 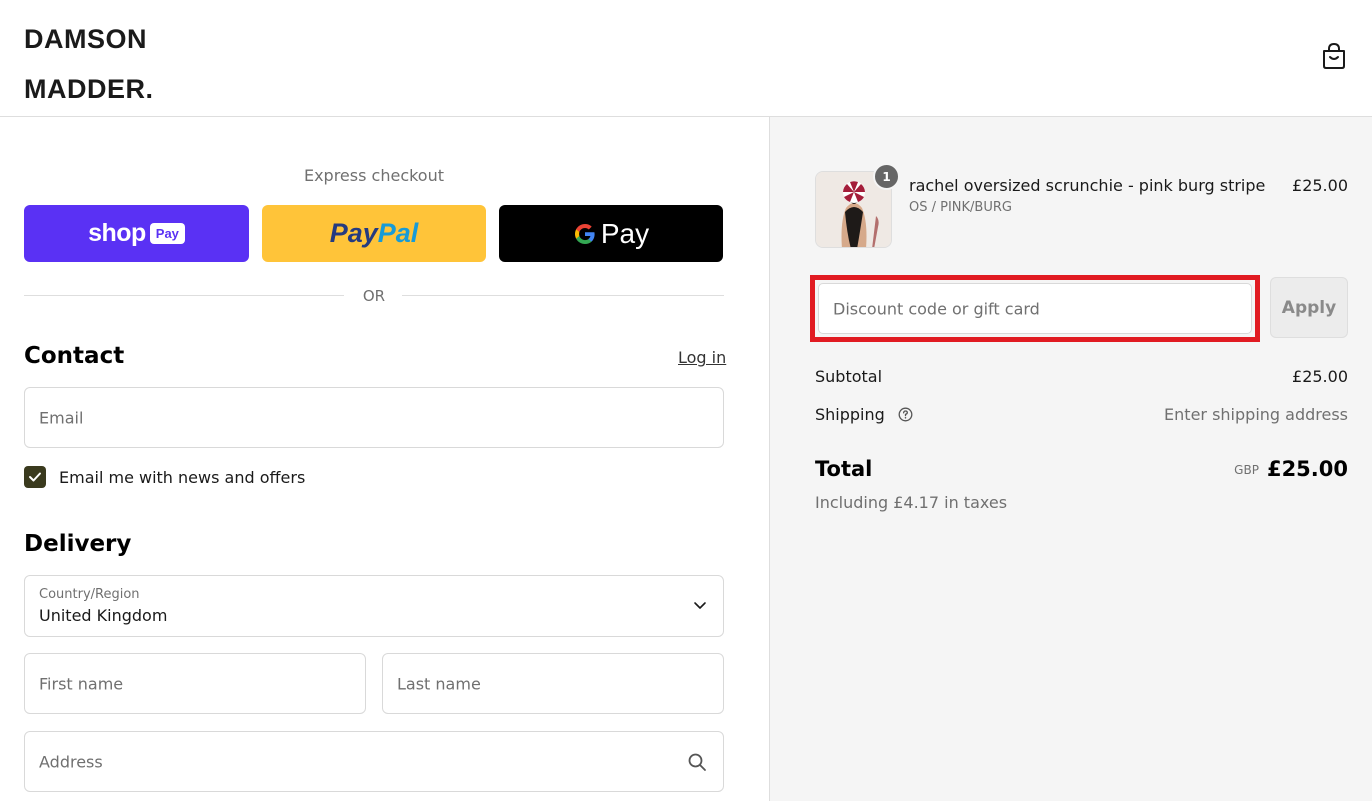 What do you see at coordinates (849, 376) in the screenshot?
I see `subtotal-label: Subtotal` at bounding box center [849, 376].